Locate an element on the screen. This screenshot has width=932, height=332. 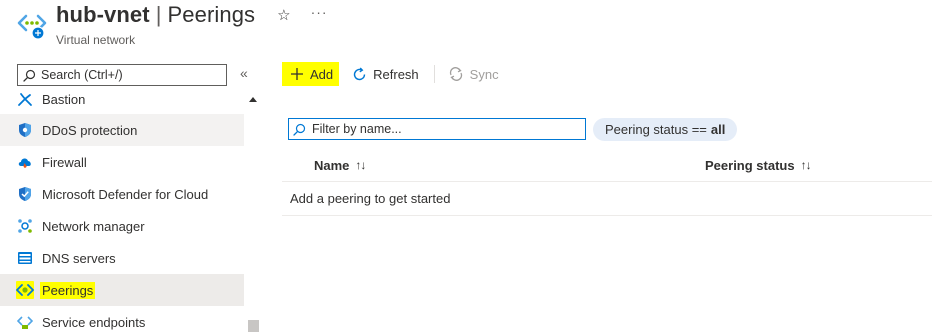
sidebar-item-label: Service endpoints is located at coordinates (94, 322).